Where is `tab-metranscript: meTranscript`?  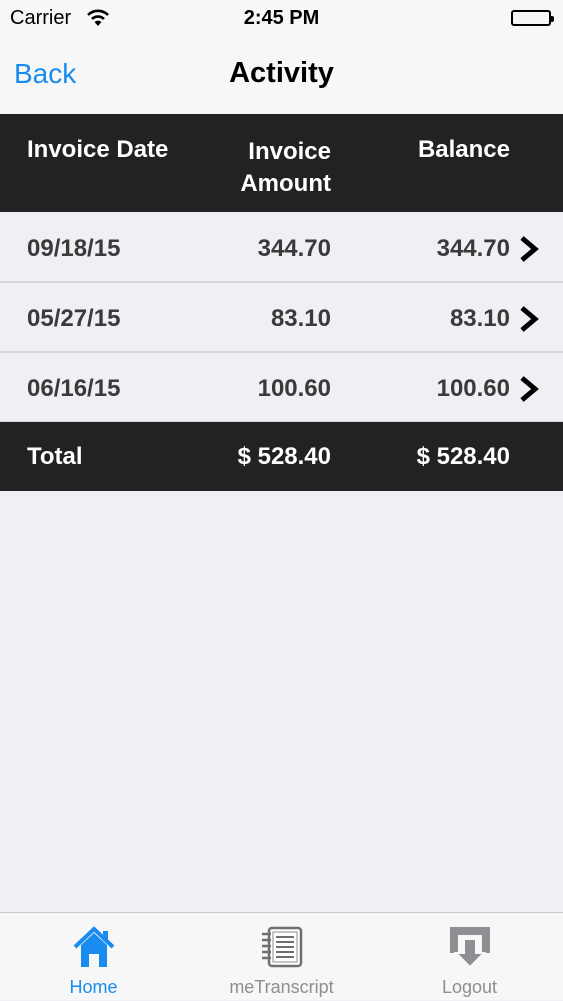
tab-metranscript: meTranscript is located at coordinates (281, 957).